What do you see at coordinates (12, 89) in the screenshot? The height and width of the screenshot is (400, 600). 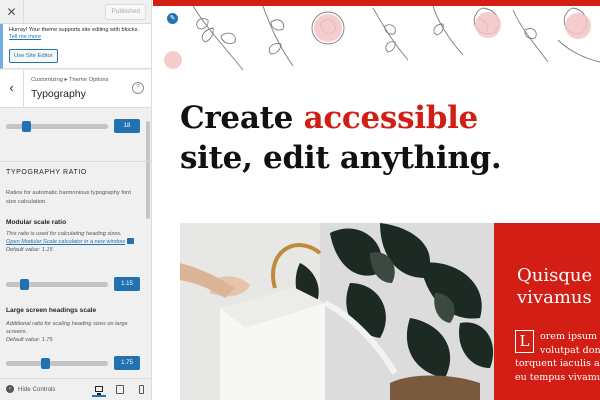 I see `chevron-left-icon: ‹` at bounding box center [12, 89].